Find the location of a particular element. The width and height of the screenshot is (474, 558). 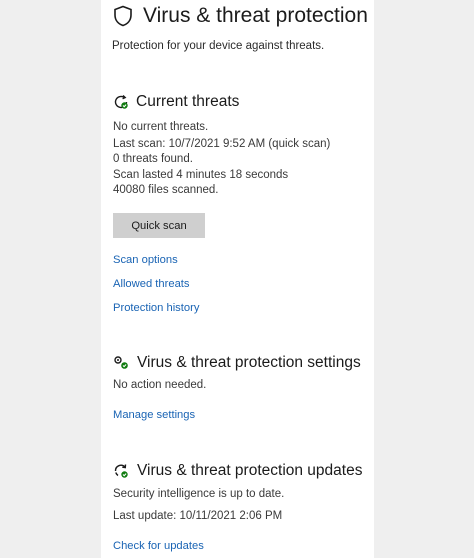

refresh-check-icon is located at coordinates (121, 101).